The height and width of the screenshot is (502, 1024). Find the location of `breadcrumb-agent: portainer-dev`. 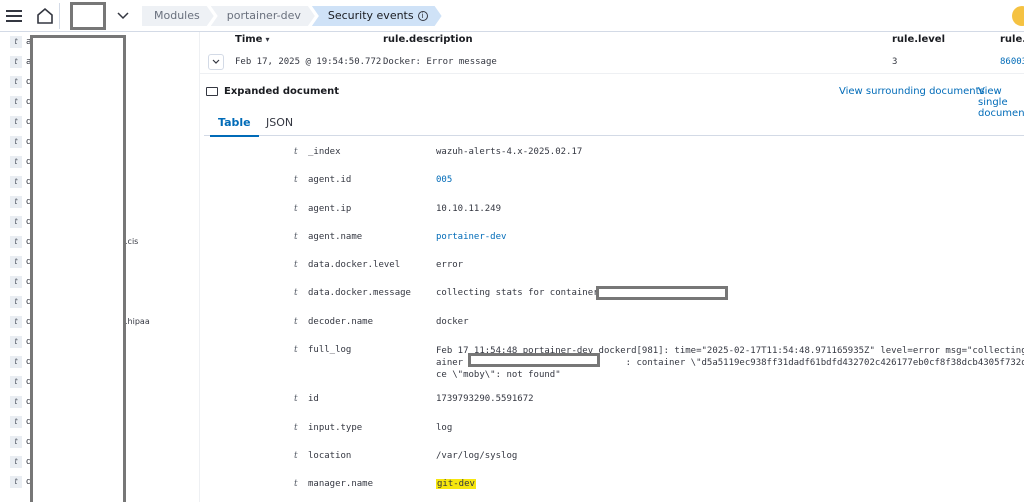

breadcrumb-agent: portainer-dev is located at coordinates (263, 16).